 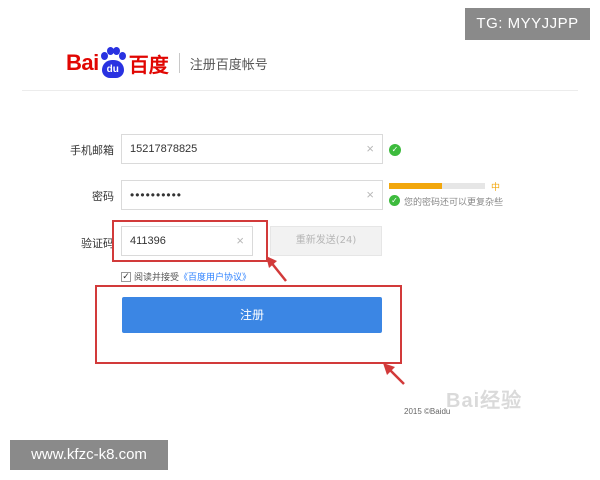 What do you see at coordinates (415, 186) in the screenshot?
I see `password-strength-fill` at bounding box center [415, 186].